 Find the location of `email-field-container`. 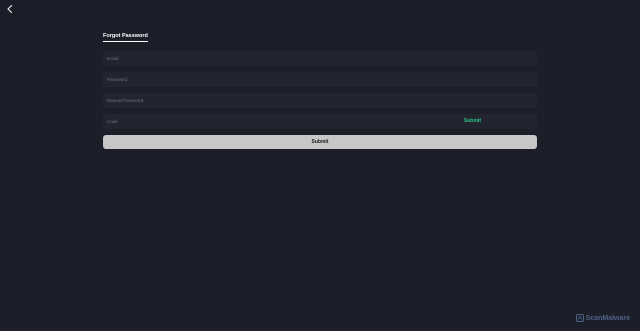

email-field-container is located at coordinates (320, 58).